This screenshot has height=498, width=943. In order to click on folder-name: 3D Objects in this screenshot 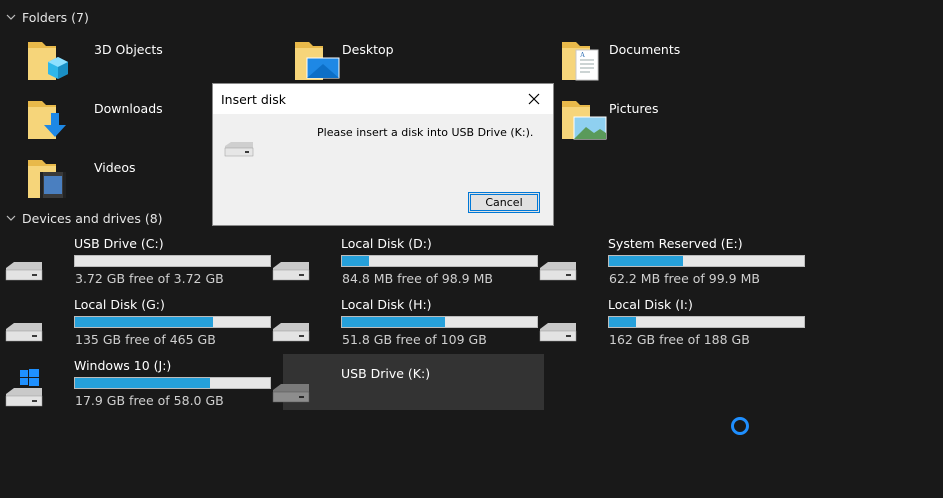, I will do `click(128, 49)`.